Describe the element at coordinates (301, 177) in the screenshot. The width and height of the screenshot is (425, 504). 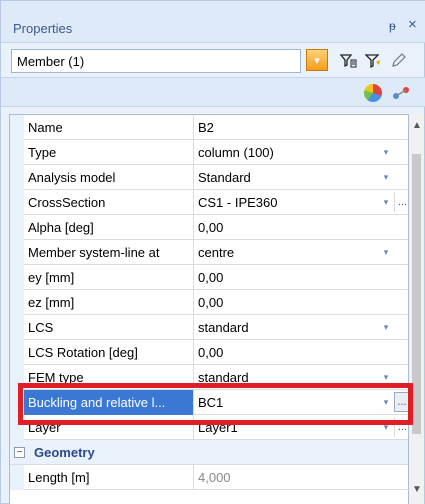
I see `property-value: Standard` at that location.